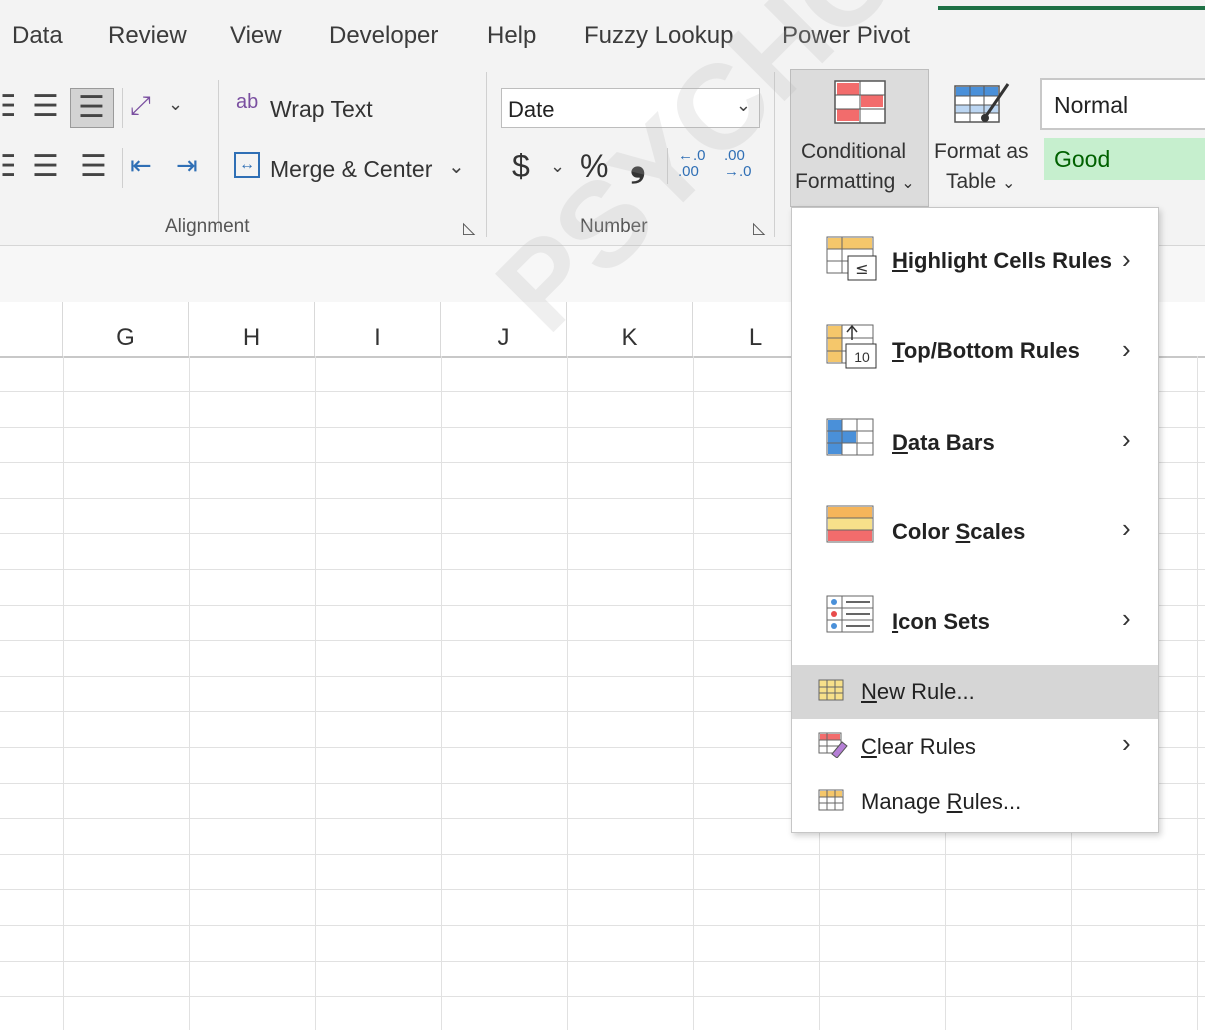  I want to click on align-bottom-button: ☰, so click(92, 108).